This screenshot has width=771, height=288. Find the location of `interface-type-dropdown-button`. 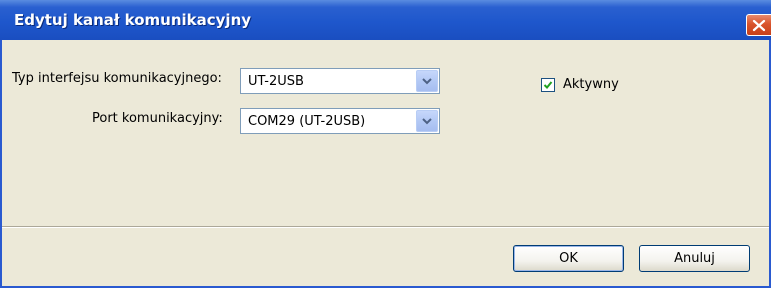

interface-type-dropdown-button is located at coordinates (427, 81).